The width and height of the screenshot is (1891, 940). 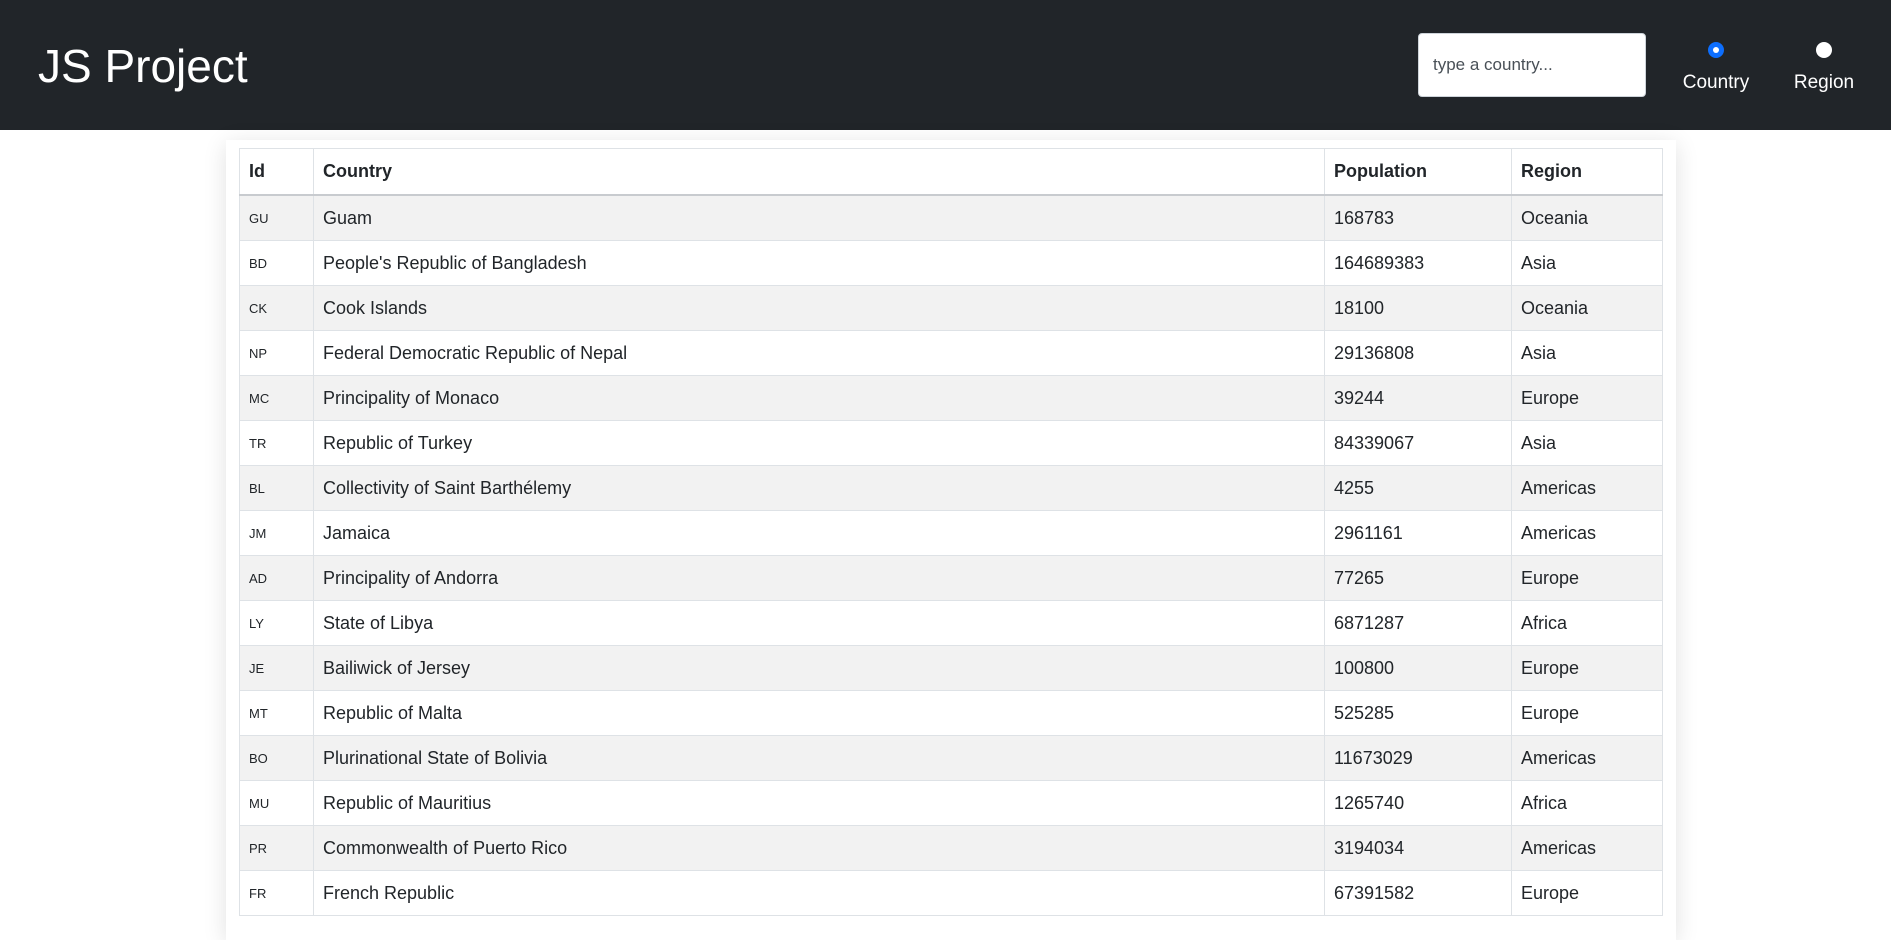 I want to click on cell-id: BL, so click(x=276, y=488).